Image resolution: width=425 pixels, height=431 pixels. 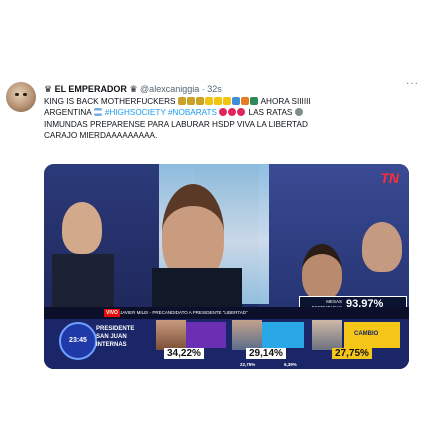 I want to click on display-name: EL EMPERADOR, so click(x=91, y=89).